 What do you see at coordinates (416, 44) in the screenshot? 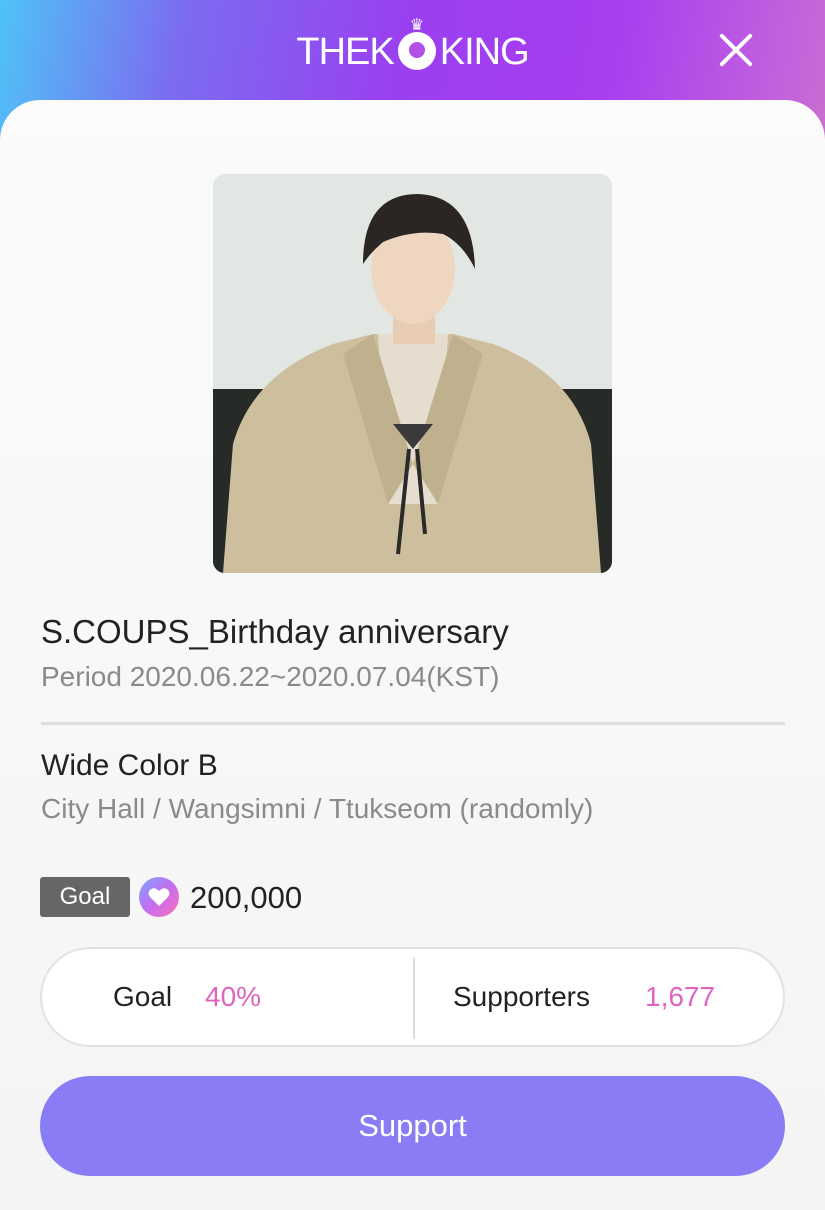
I see `crown-logo-icon: ♛` at bounding box center [416, 44].